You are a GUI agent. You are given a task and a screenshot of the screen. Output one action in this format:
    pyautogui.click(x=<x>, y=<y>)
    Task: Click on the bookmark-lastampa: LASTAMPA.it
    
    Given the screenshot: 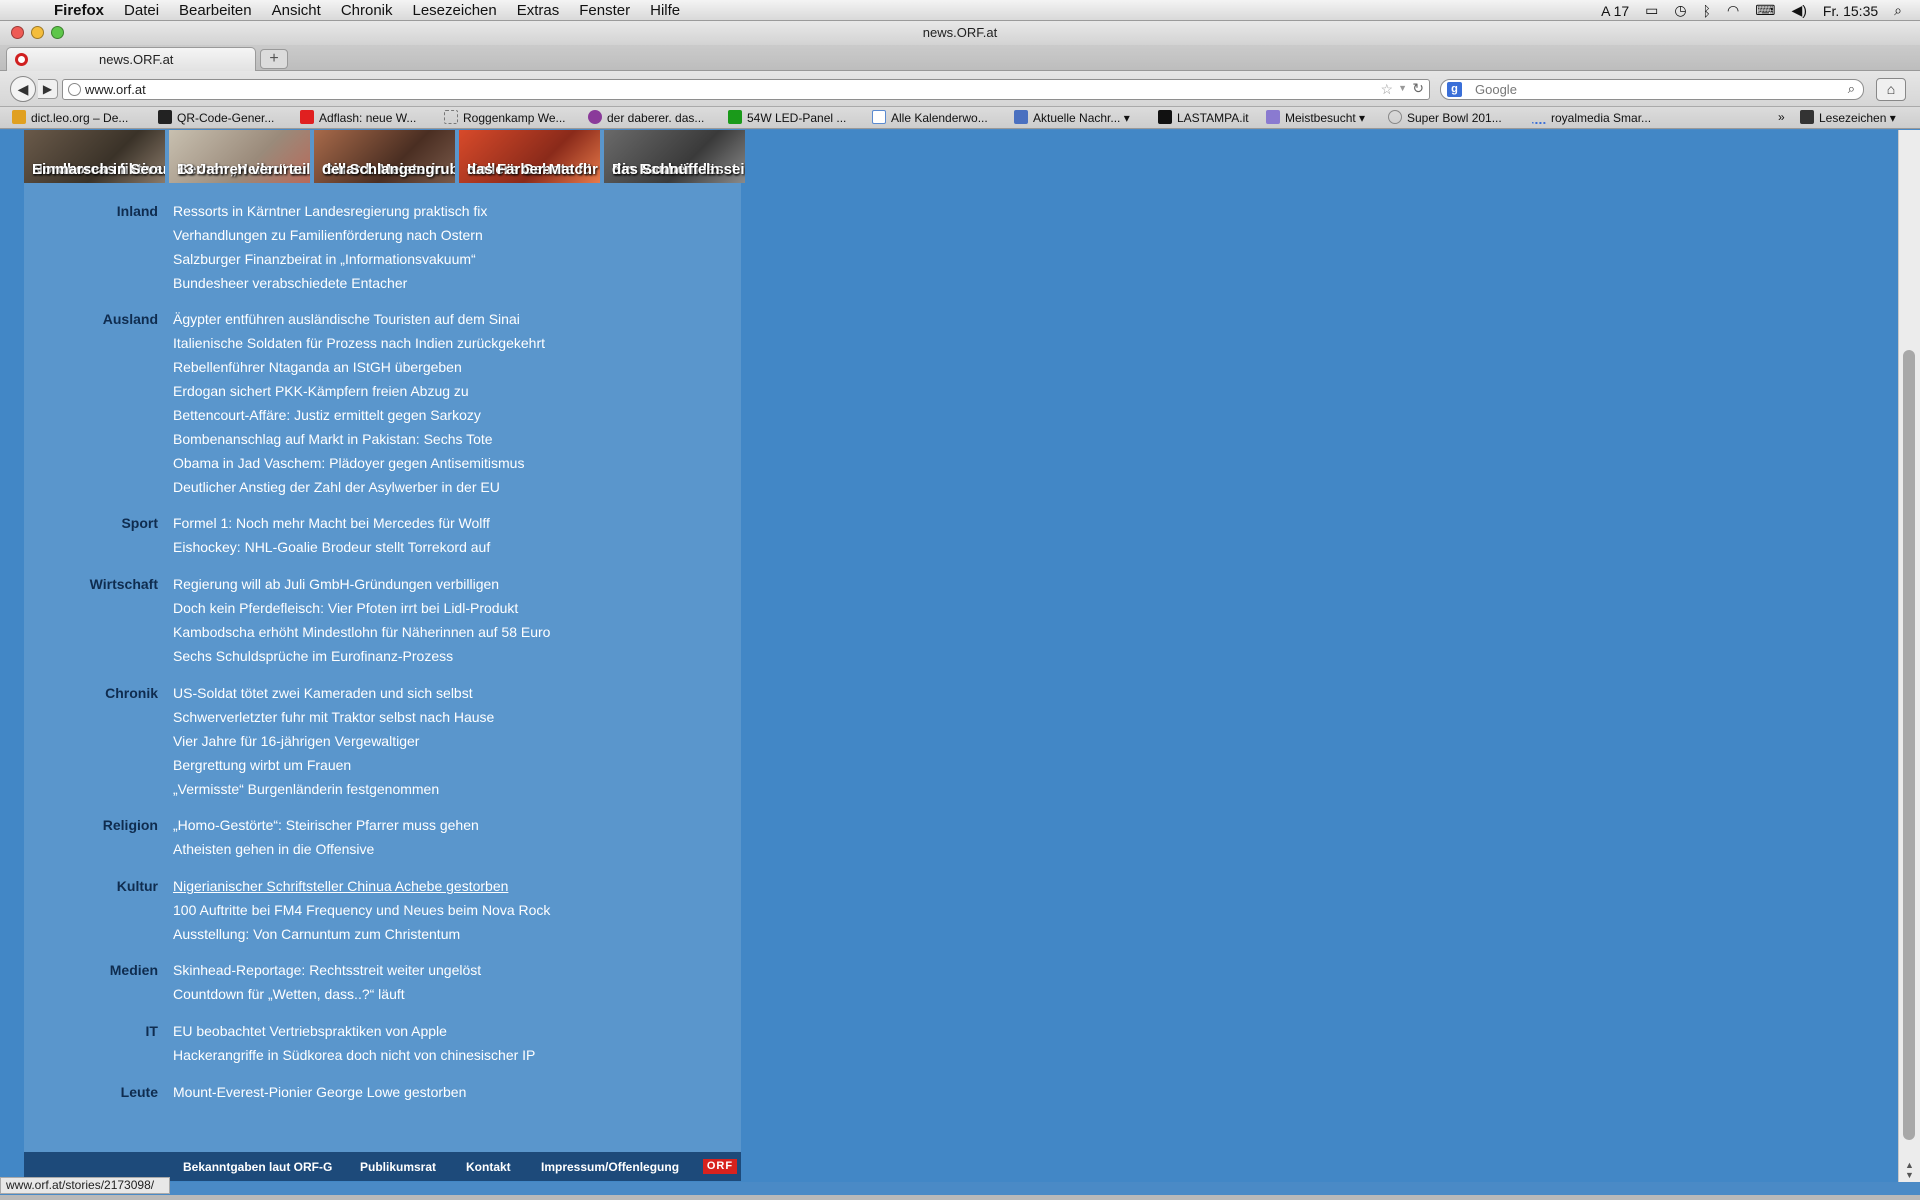 What is the action you would take?
    pyautogui.click(x=1203, y=117)
    